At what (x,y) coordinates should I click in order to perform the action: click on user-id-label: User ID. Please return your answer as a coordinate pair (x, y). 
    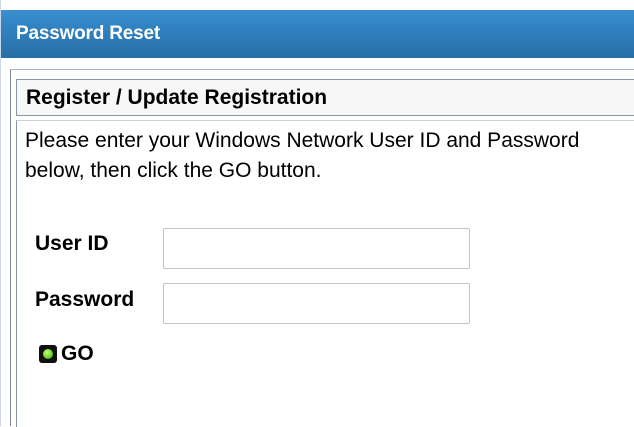
    Looking at the image, I should click on (72, 243).